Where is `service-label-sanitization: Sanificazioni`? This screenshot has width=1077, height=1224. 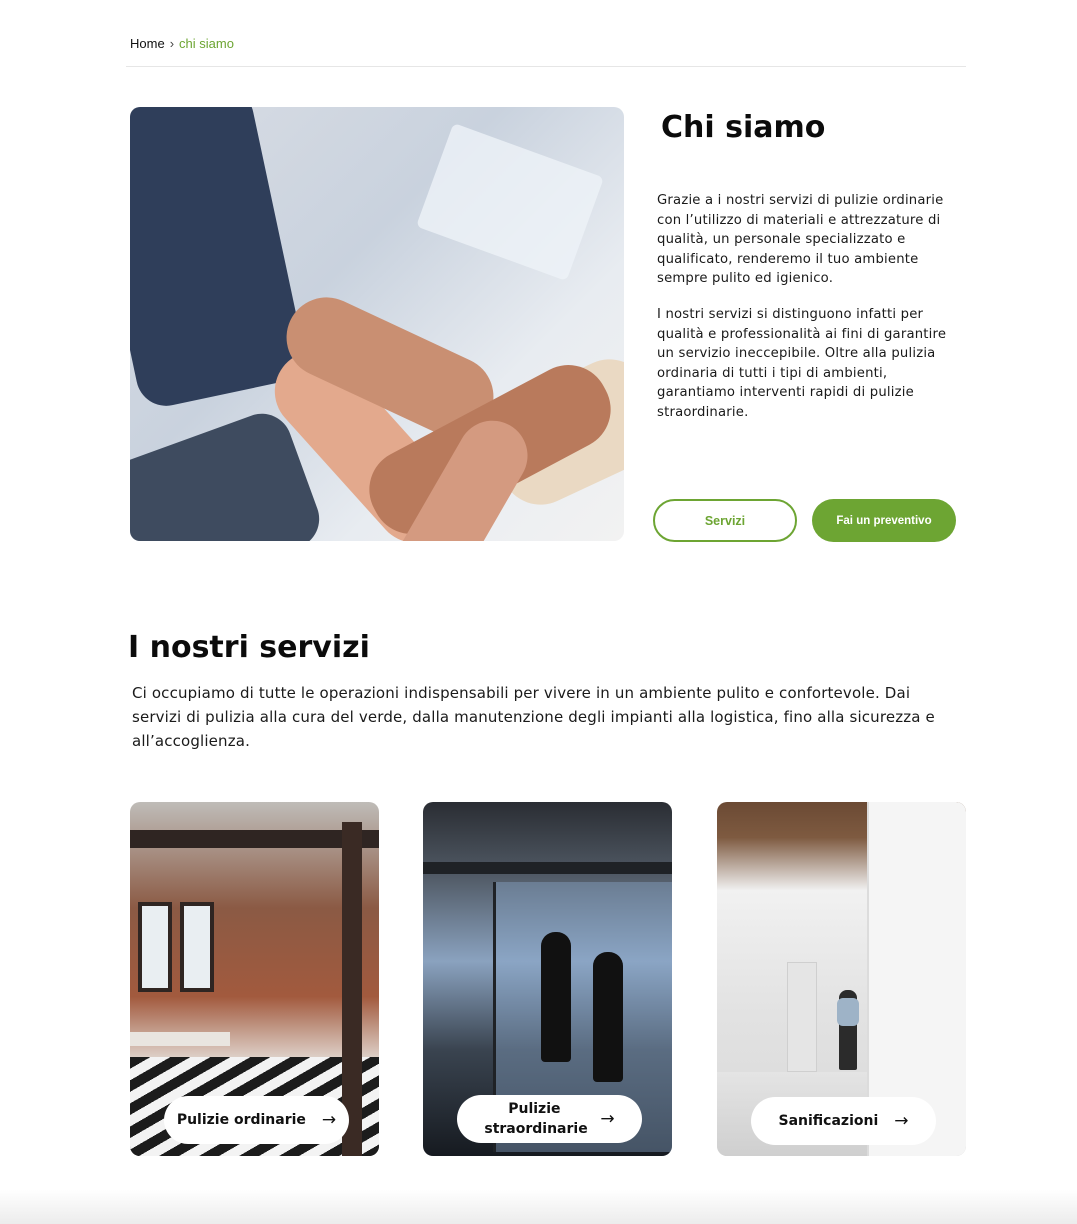 service-label-sanitization: Sanificazioni is located at coordinates (828, 1121).